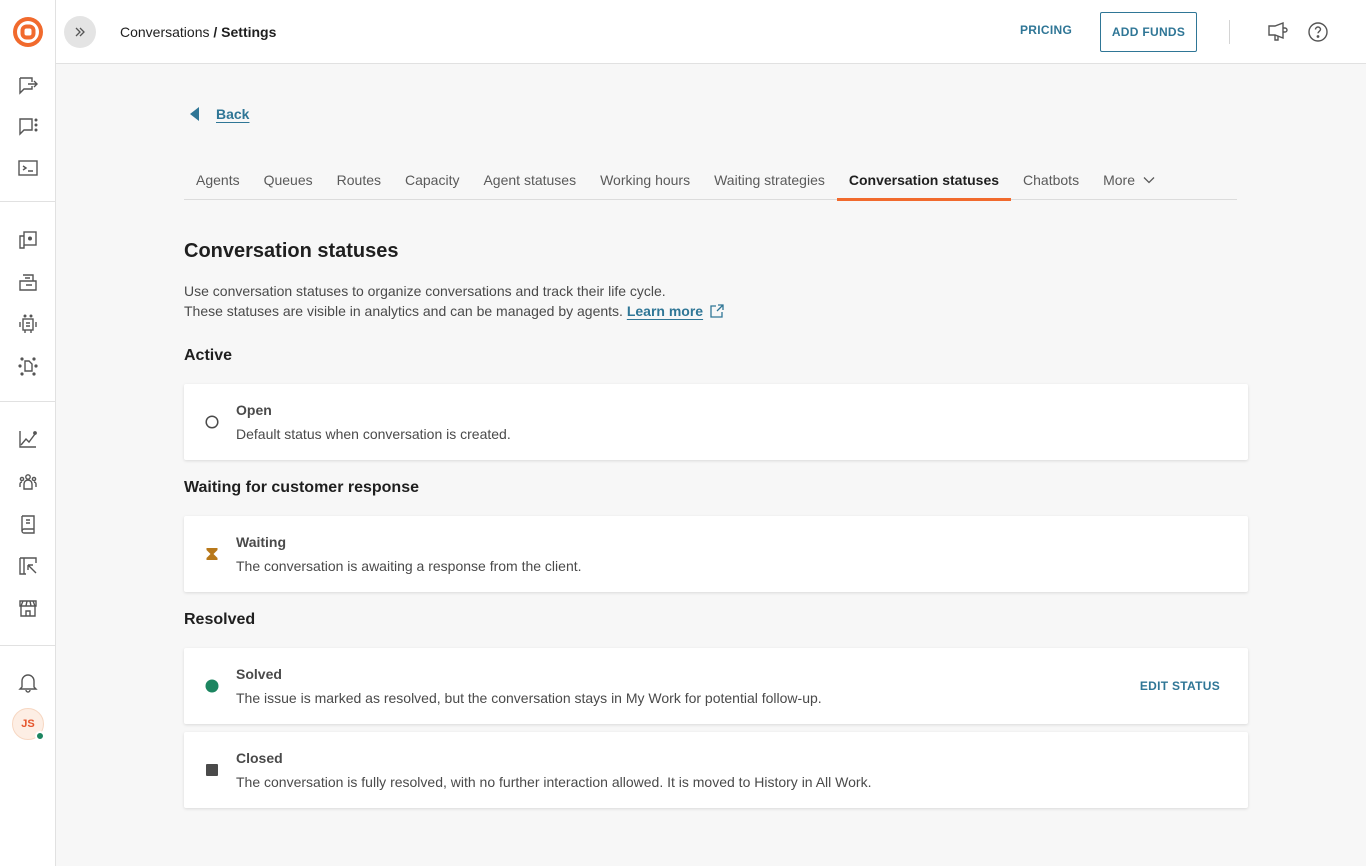 The height and width of the screenshot is (866, 1366). Describe the element at coordinates (1051, 182) in the screenshot. I see `tab-chatbots: Chatbots` at that location.